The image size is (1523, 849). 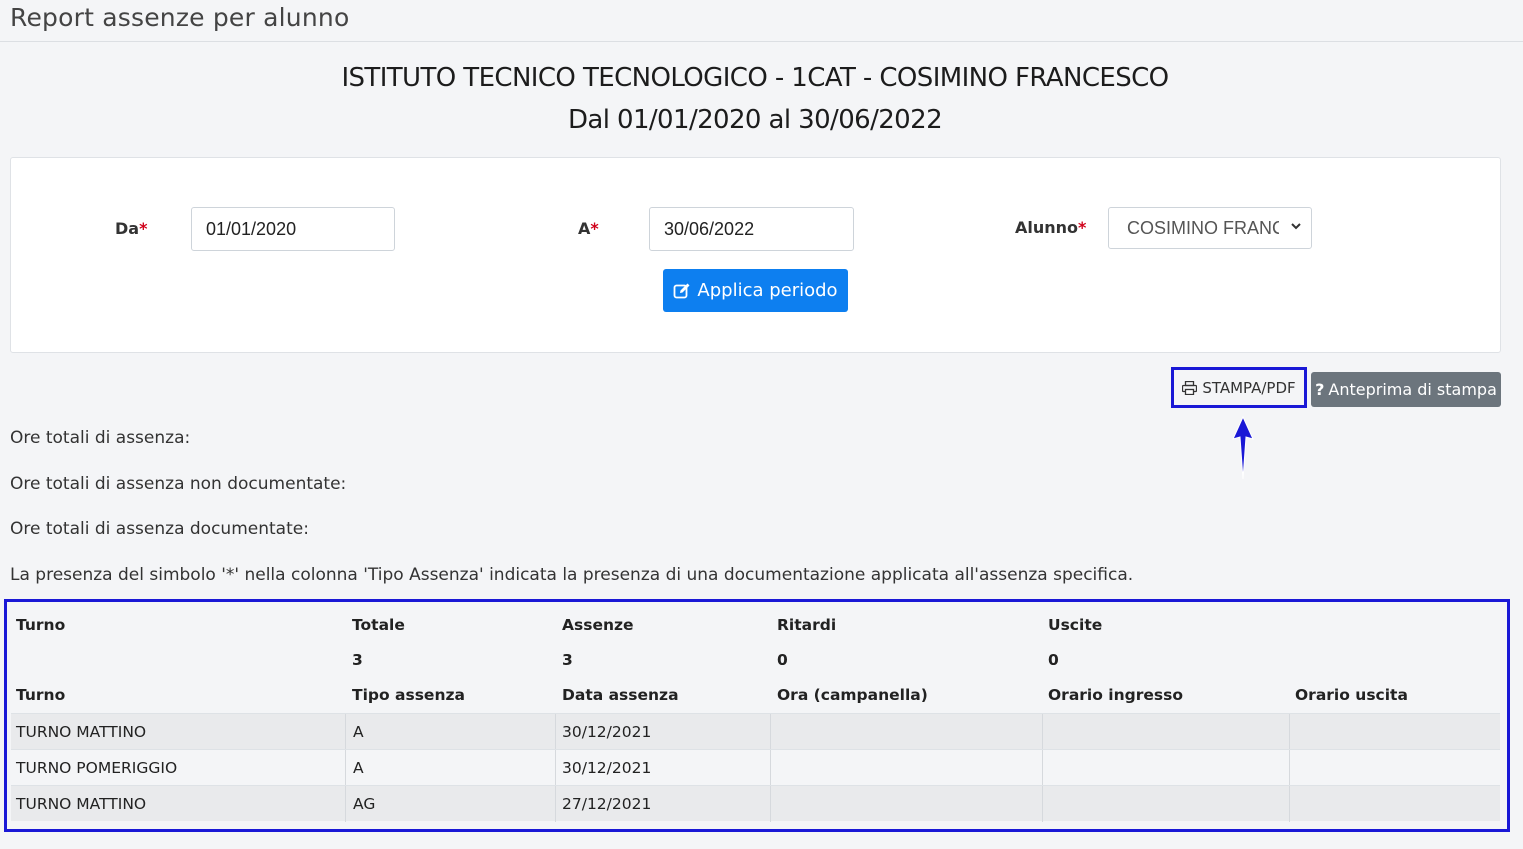 I want to click on question-icon: ?, so click(x=1320, y=389).